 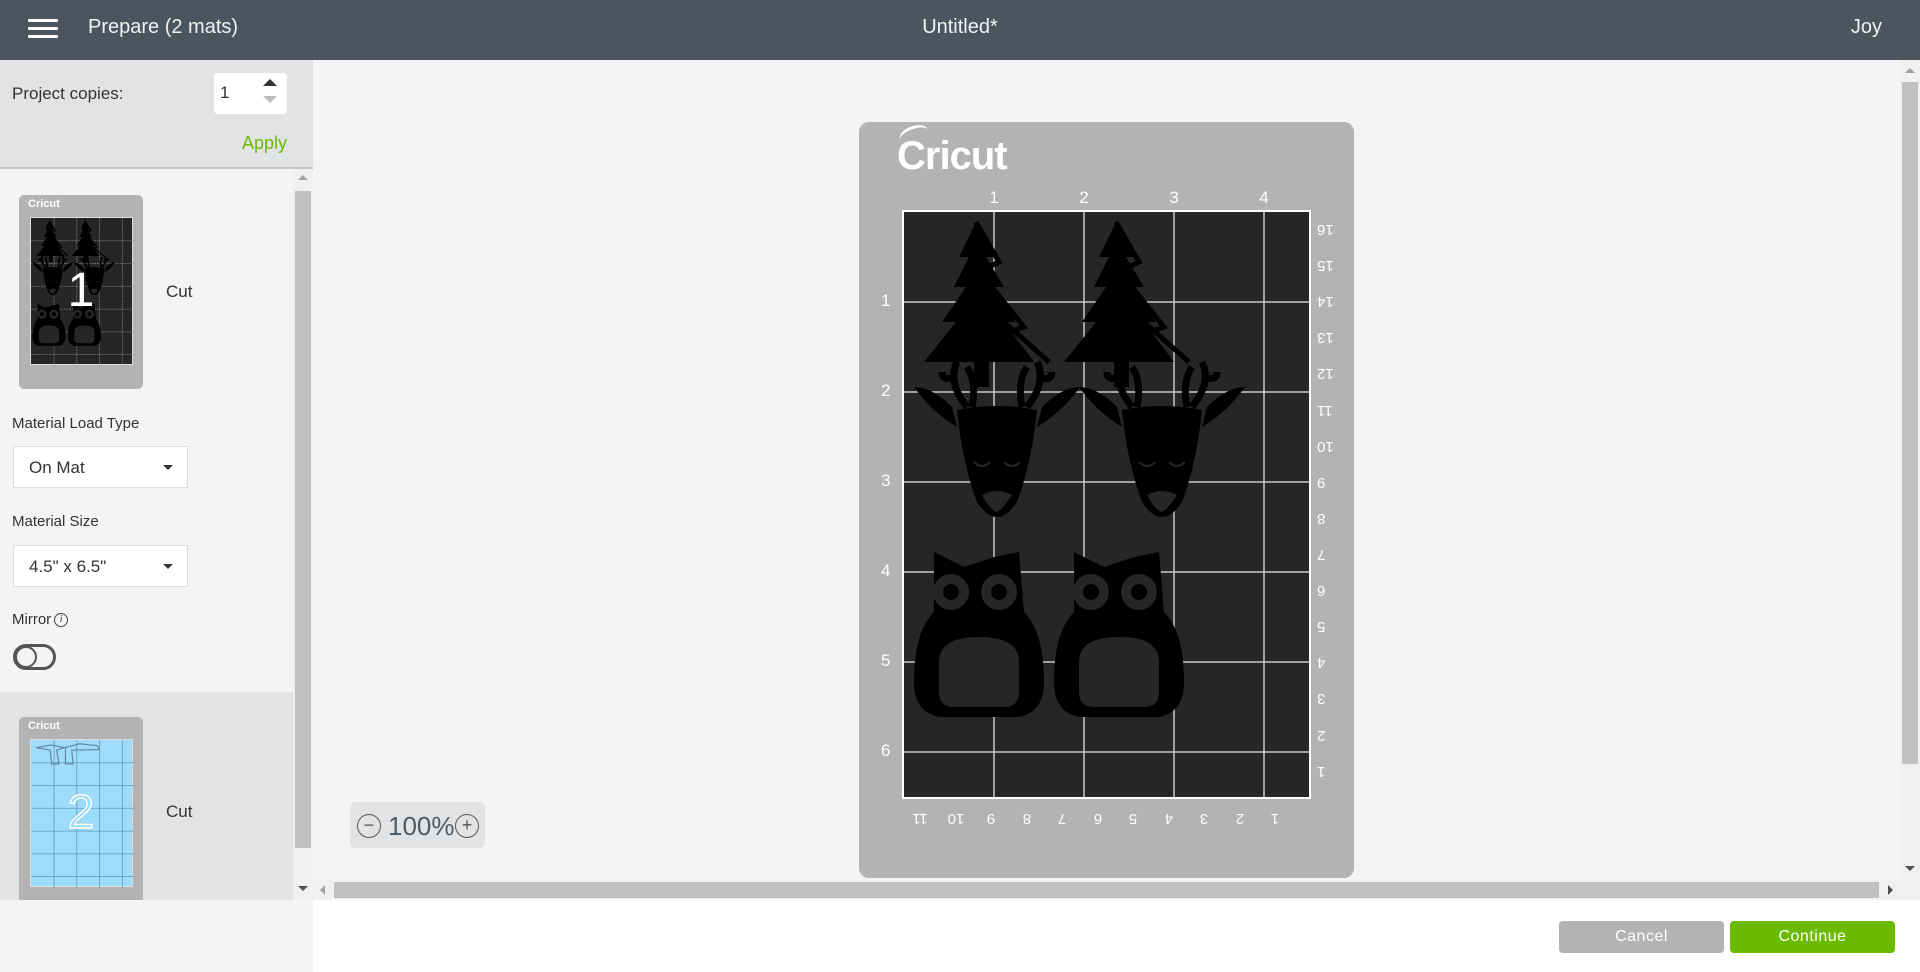 I want to click on project-copies-value: 1, so click(x=224, y=93).